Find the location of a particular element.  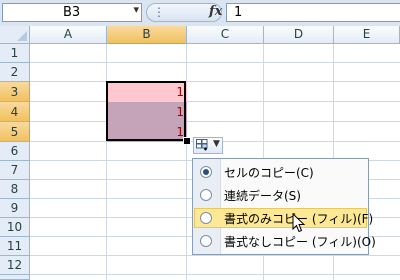

row-header-5: 5 is located at coordinates (15, 132).